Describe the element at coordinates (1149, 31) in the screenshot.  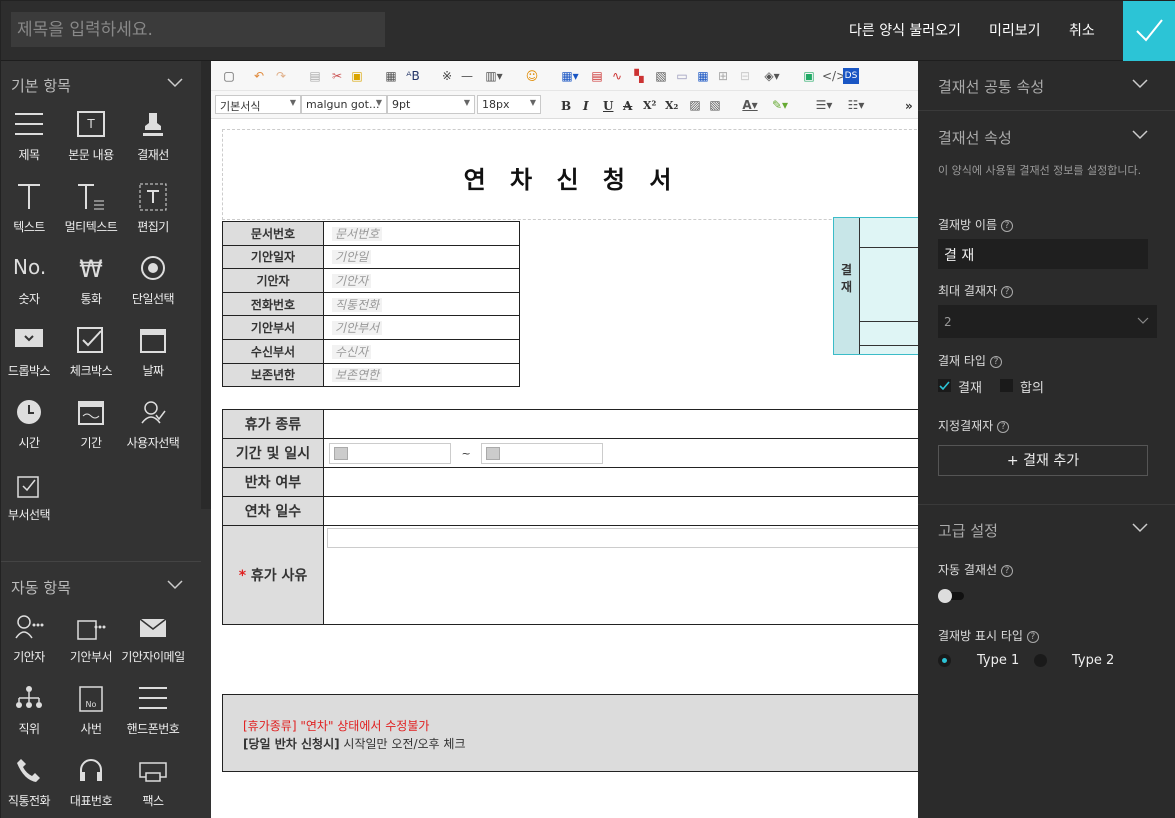
I see `confirm-button` at that location.